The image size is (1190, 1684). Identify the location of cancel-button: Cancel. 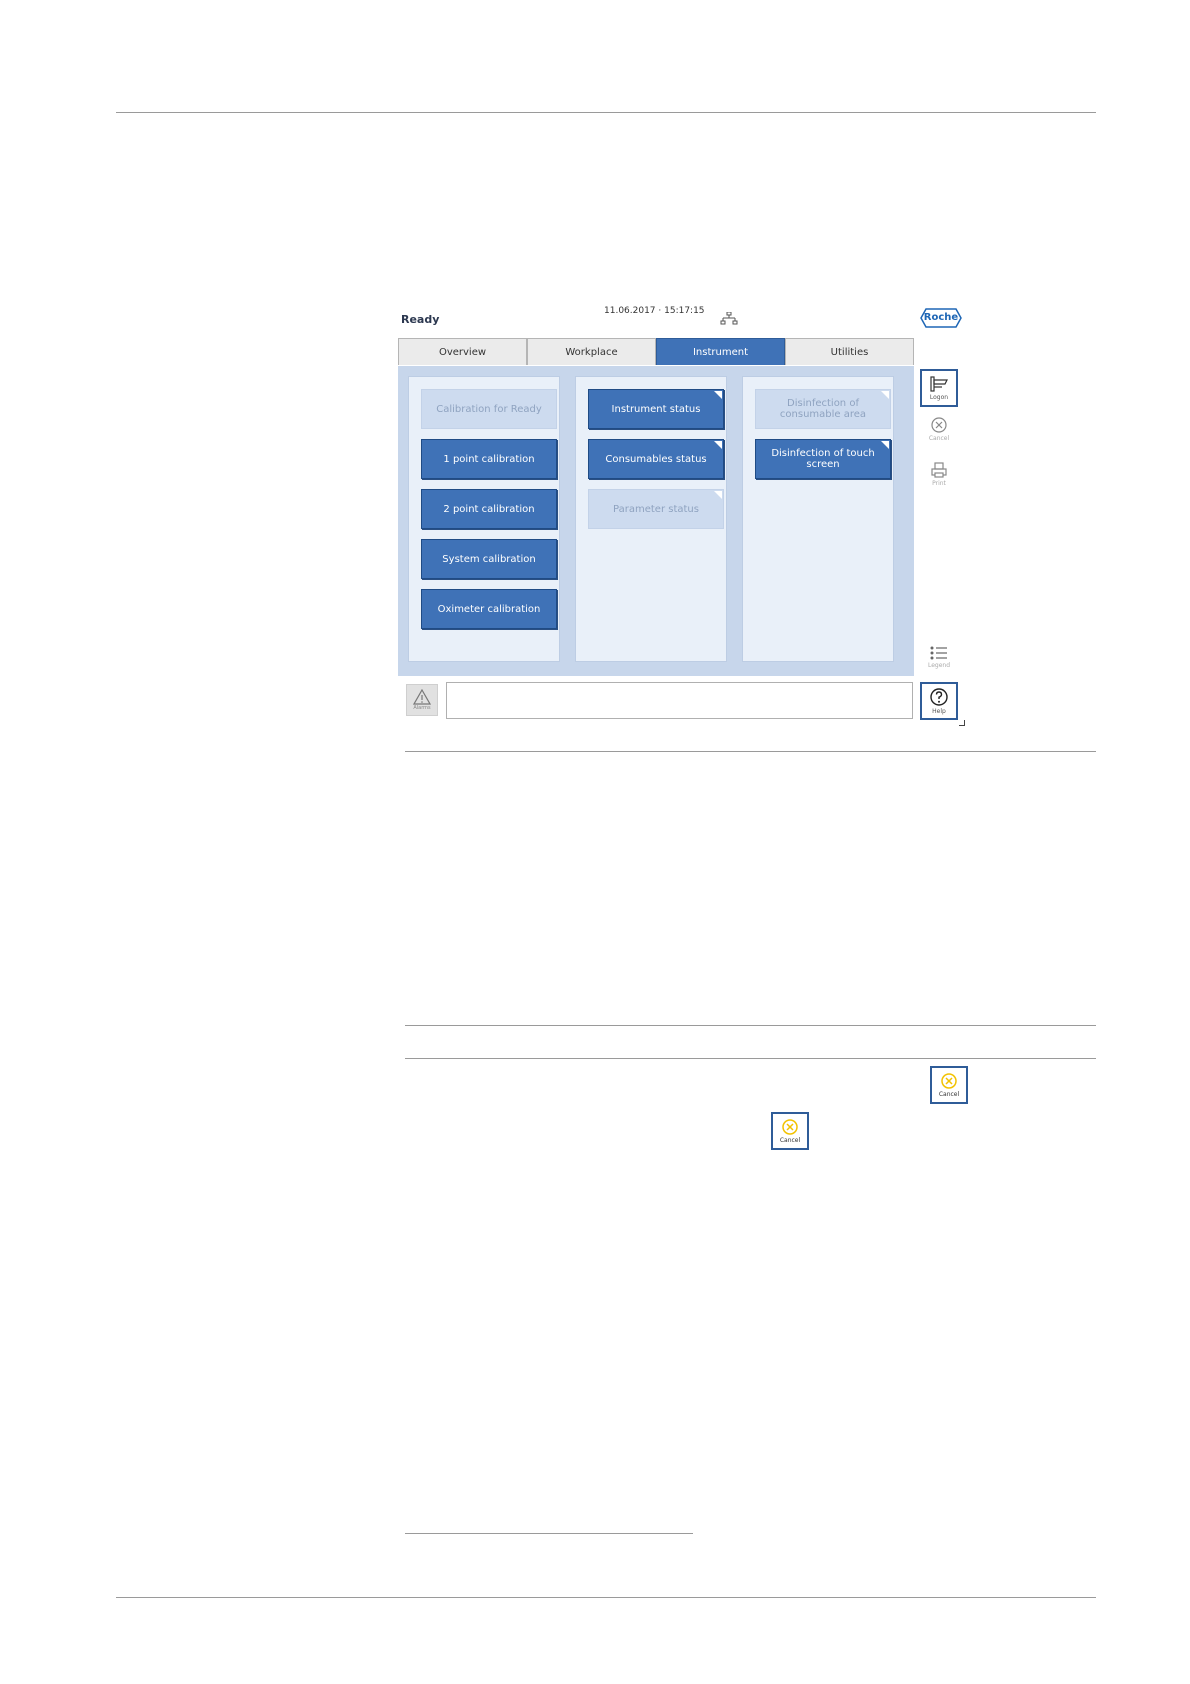
(939, 429).